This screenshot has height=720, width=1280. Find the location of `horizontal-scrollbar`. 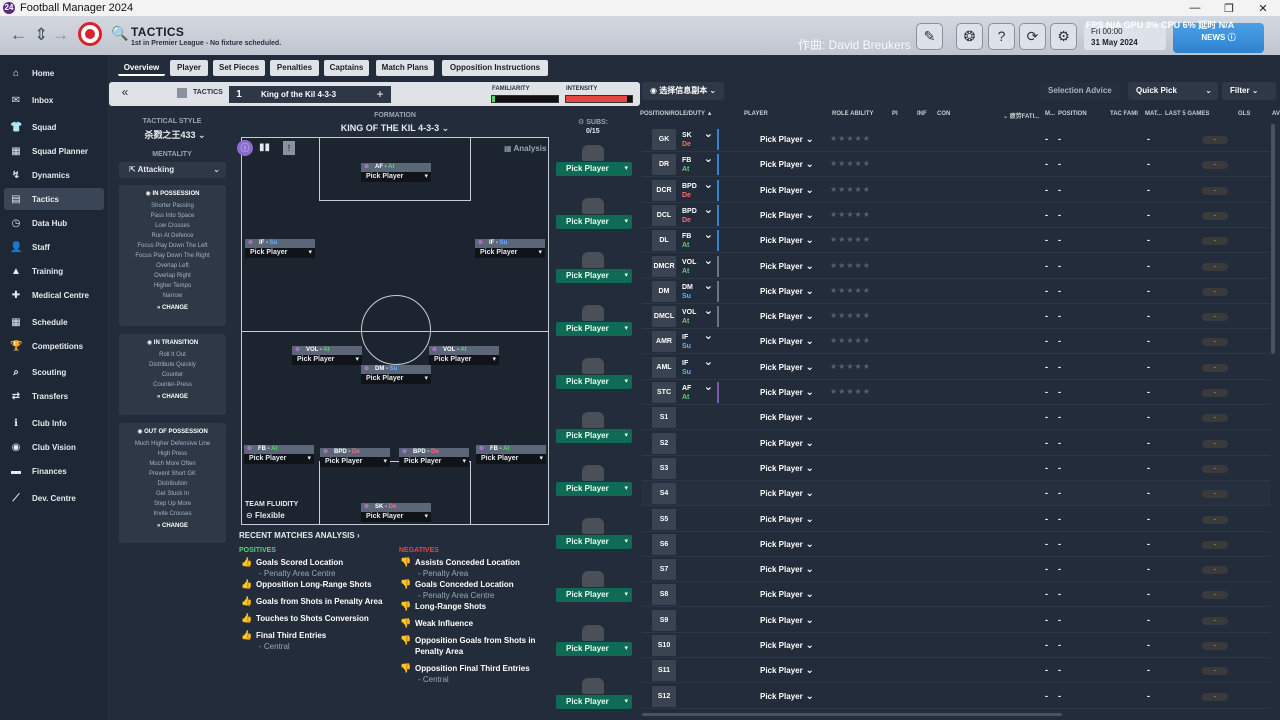

horizontal-scrollbar is located at coordinates (852, 714).